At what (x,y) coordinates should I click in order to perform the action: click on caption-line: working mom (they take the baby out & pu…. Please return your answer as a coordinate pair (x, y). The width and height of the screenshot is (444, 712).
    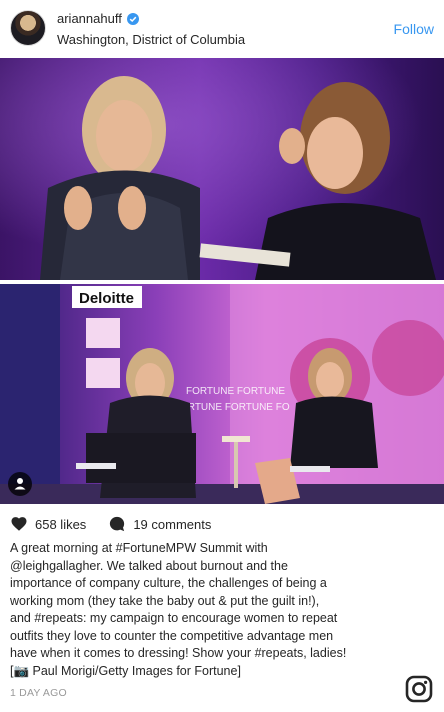
    Looking at the image, I should click on (165, 600).